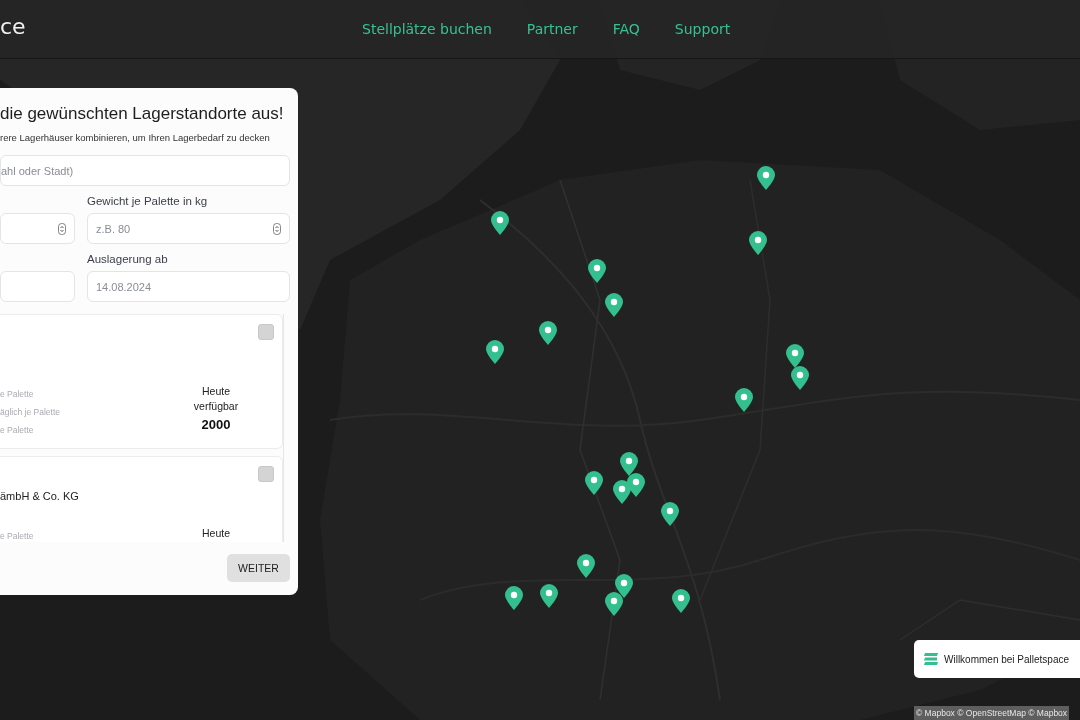 The image size is (1080, 720). Describe the element at coordinates (148, 202) in the screenshot. I see `field-label: Gewicht je Palette in kg` at that location.